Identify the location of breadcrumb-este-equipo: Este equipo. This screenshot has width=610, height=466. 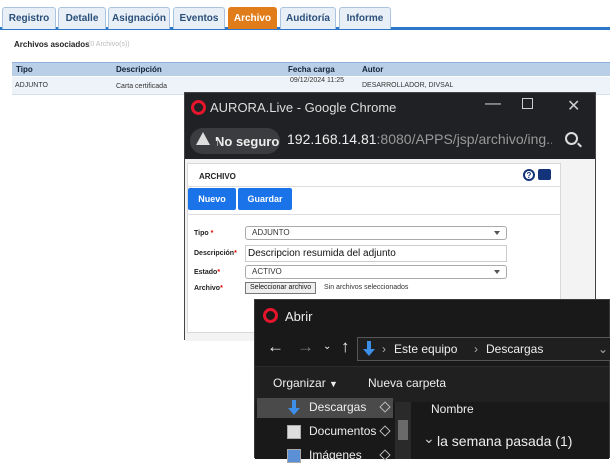
(425, 349).